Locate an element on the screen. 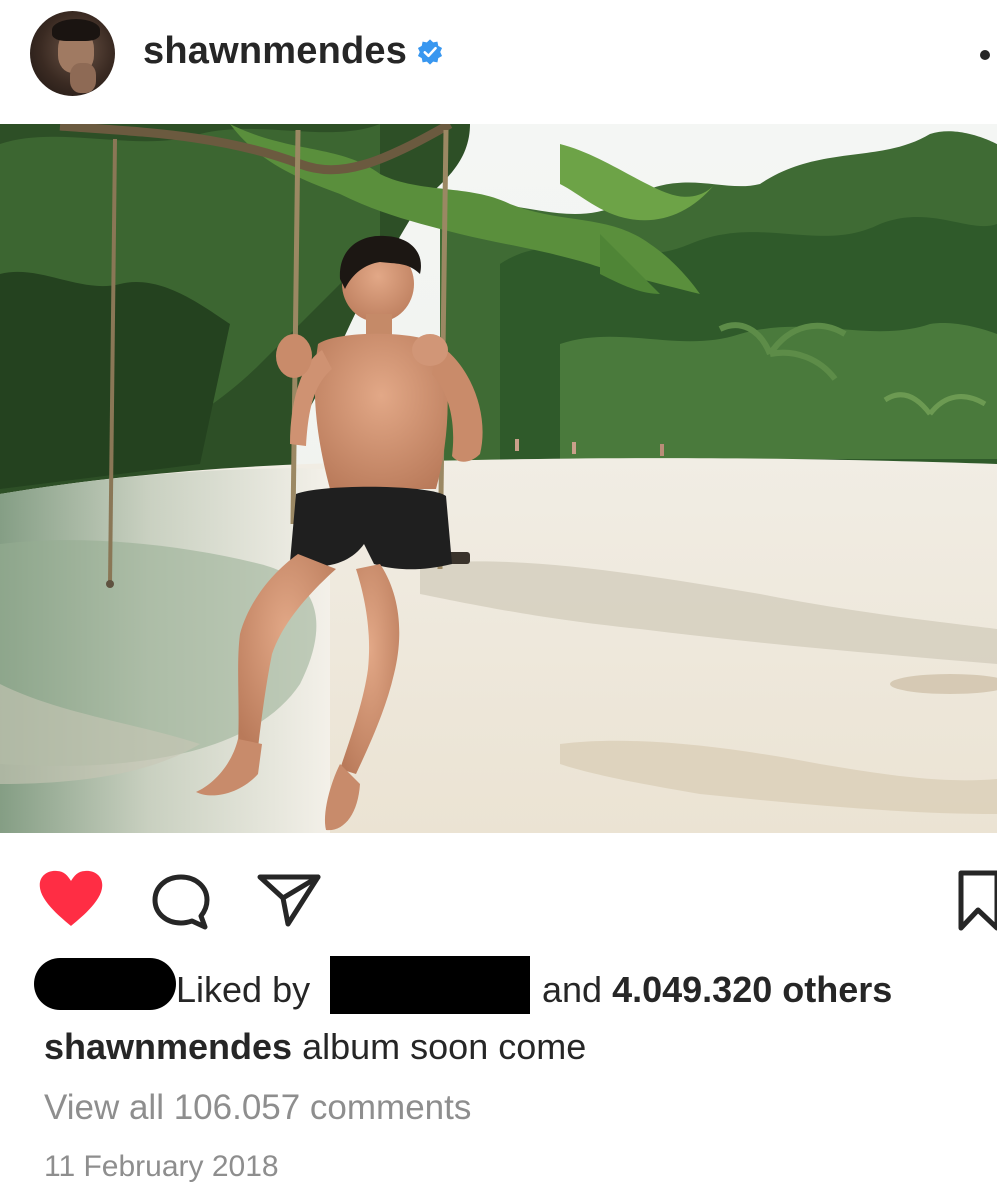 This screenshot has height=1200, width=997. likes-summary: Liked by and 4.049.320 others is located at coordinates (504, 989).